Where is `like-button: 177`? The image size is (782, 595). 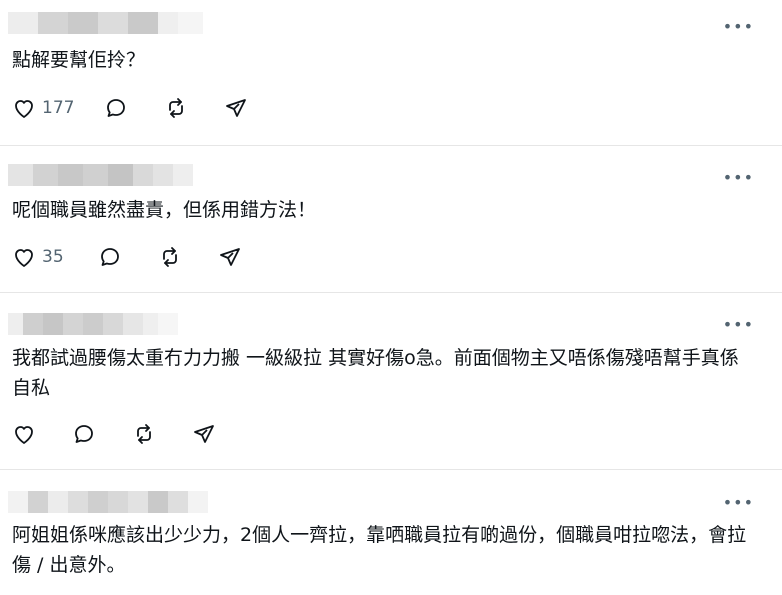
like-button: 177 is located at coordinates (43, 108).